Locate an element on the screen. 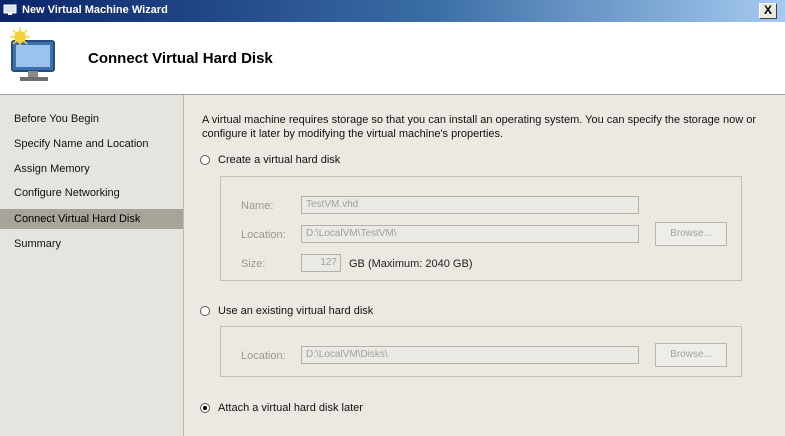  size-input: 127 is located at coordinates (321, 263).